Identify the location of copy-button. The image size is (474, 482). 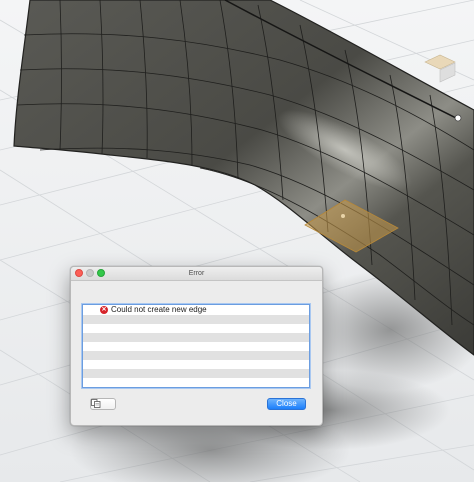
(103, 404).